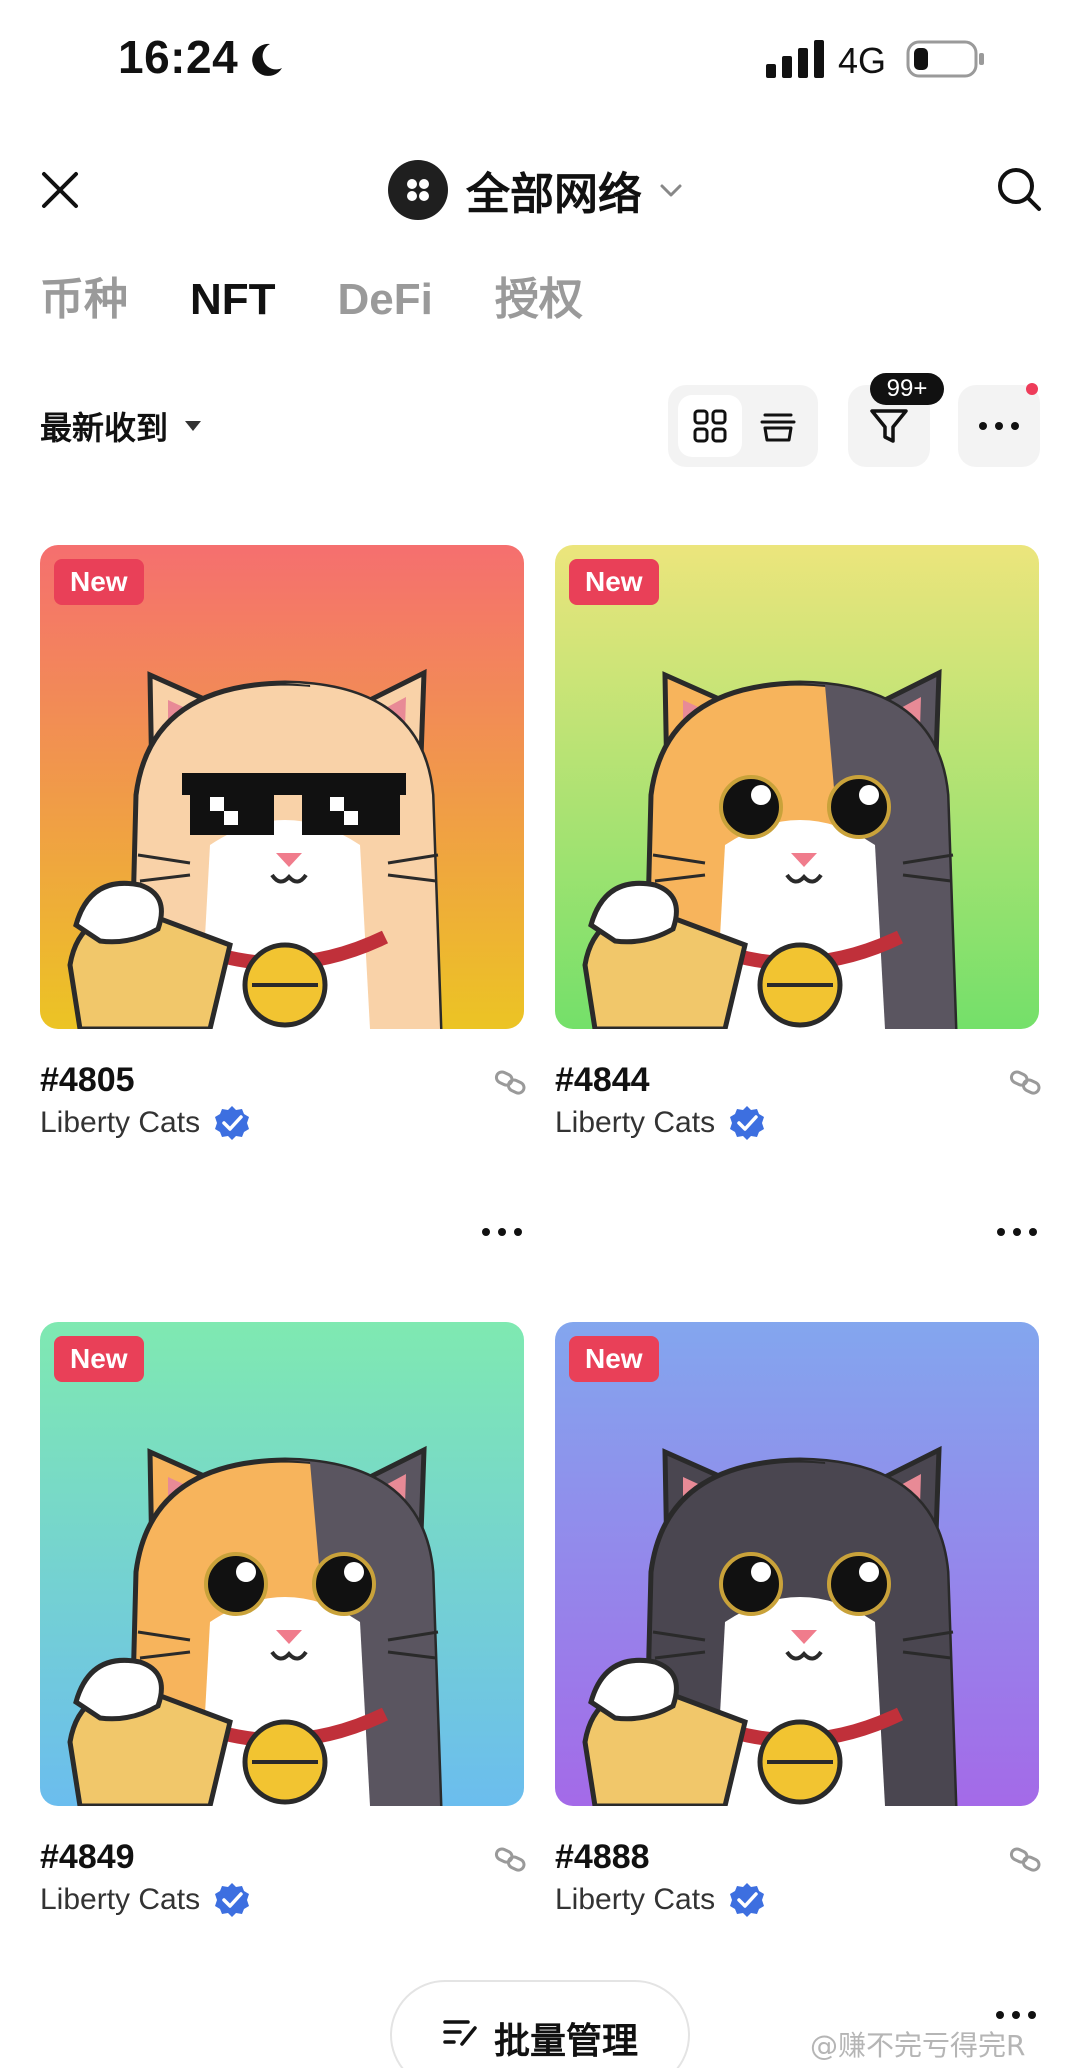 This screenshot has height=2068, width=1080. I want to click on search-icon, so click(1019, 189).